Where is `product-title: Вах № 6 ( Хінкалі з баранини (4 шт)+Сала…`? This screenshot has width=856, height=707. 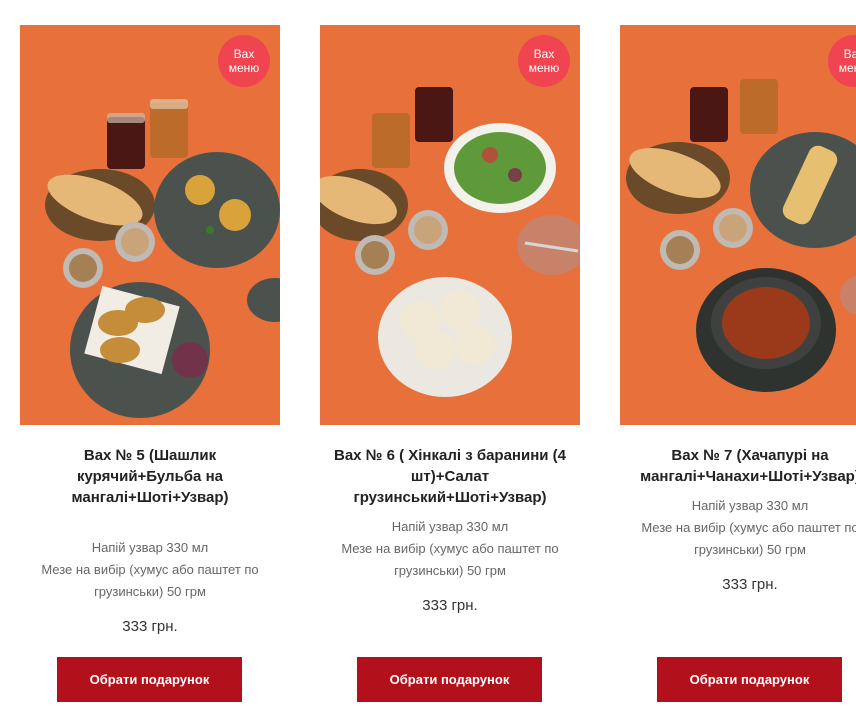 product-title: Вах № 6 ( Хінкалі з баранини (4 шт)+Сала… is located at coordinates (450, 476).